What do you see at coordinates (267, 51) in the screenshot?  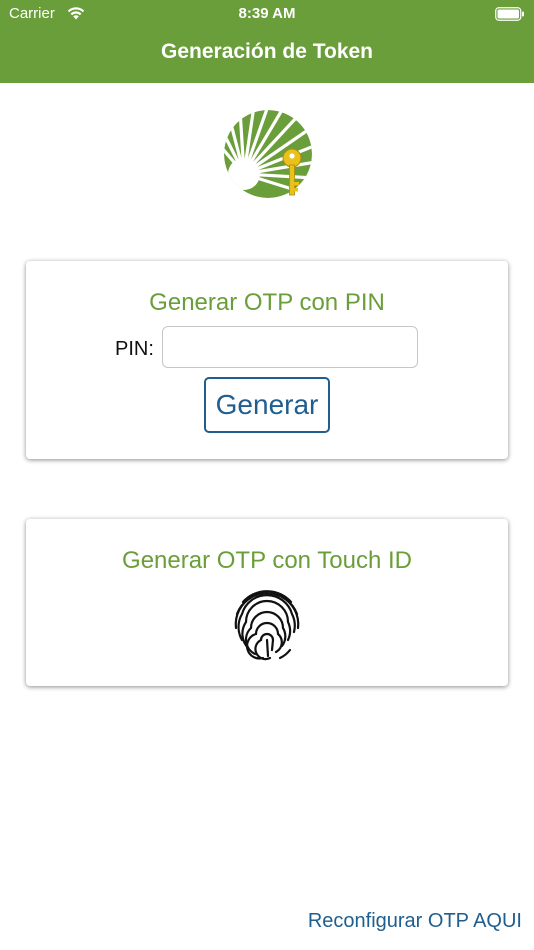 I see `nav-title: Generación de Token` at bounding box center [267, 51].